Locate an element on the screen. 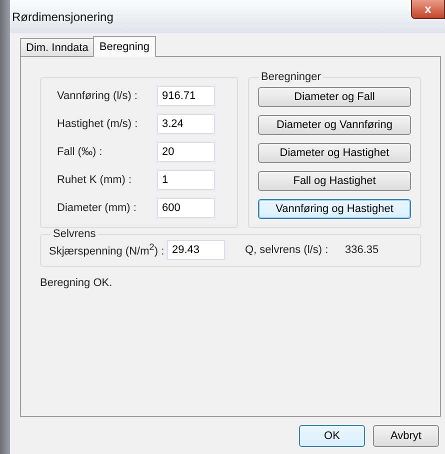 The height and width of the screenshot is (454, 445). calculate-button: Vannføring og Hastighet is located at coordinates (334, 209).